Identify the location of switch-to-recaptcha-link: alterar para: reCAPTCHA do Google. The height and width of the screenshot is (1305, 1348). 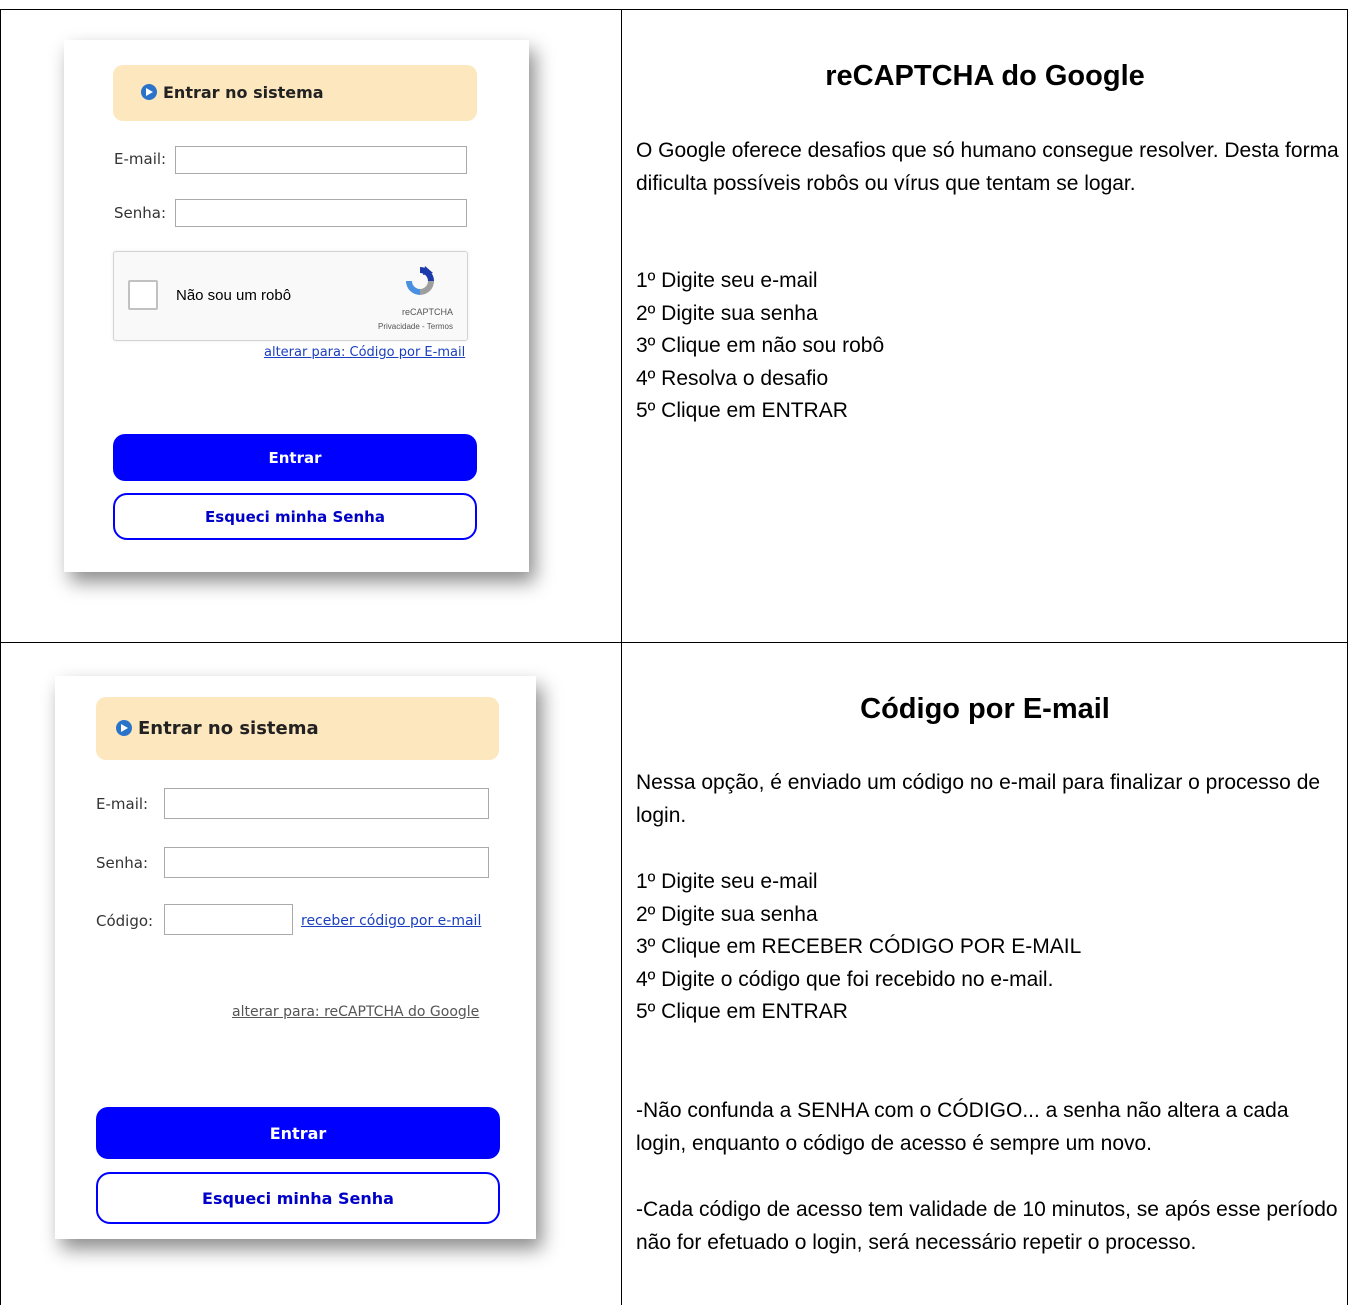
(355, 1012).